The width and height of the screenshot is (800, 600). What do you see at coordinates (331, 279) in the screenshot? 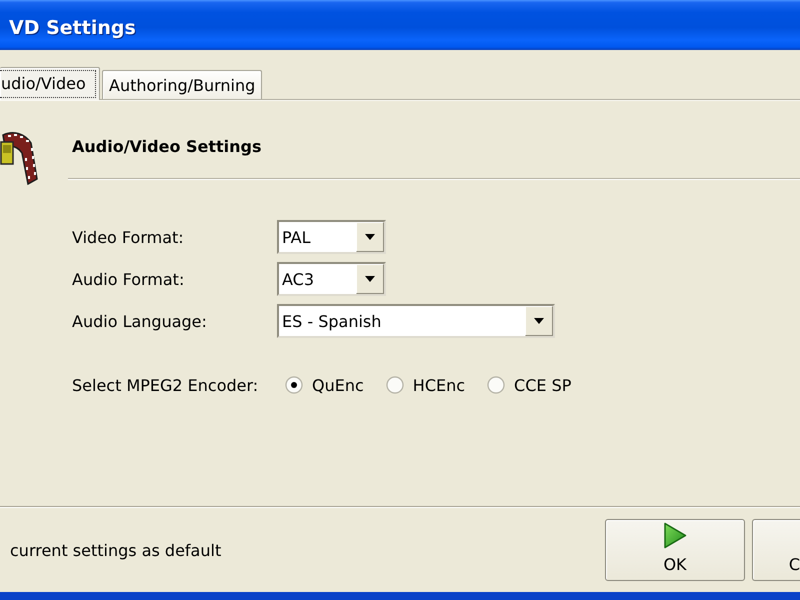
I see `dropdown-field: AC3` at bounding box center [331, 279].